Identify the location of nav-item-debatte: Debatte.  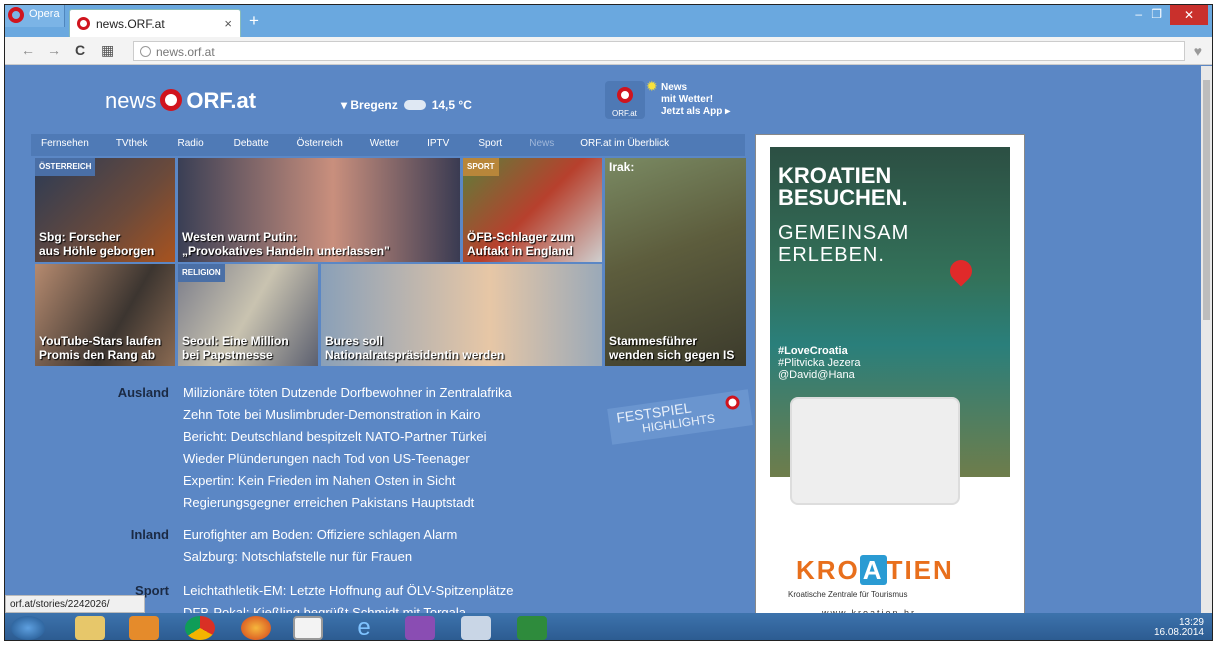
(251, 145).